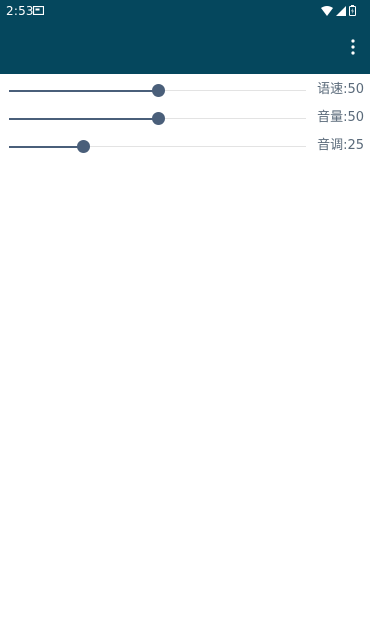 This screenshot has height=618, width=370. I want to click on more-vert-icon, so click(353, 47).